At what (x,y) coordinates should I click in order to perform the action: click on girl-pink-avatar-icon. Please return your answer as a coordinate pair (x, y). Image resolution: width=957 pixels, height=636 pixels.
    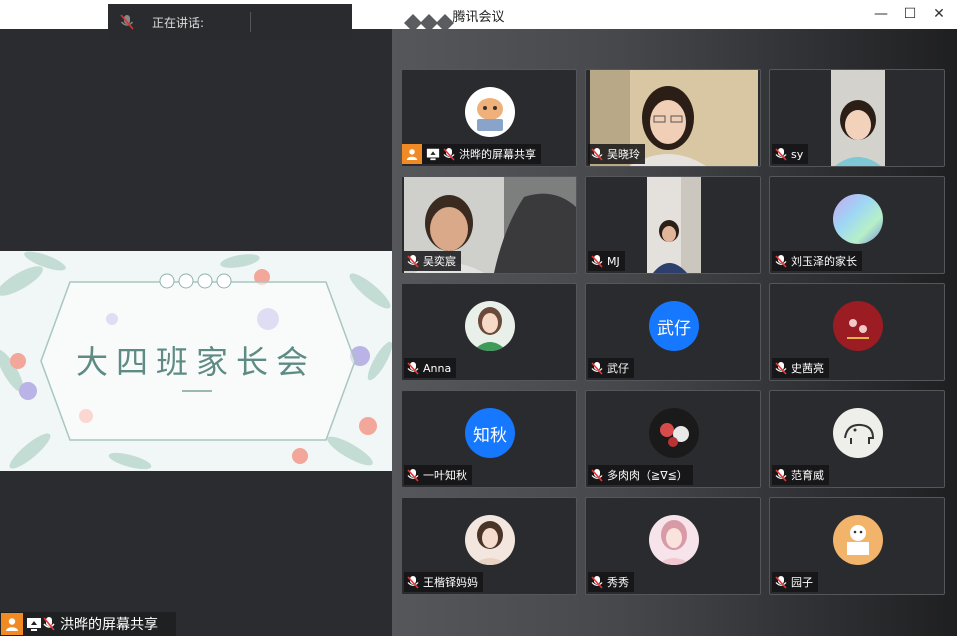
    Looking at the image, I should click on (674, 540).